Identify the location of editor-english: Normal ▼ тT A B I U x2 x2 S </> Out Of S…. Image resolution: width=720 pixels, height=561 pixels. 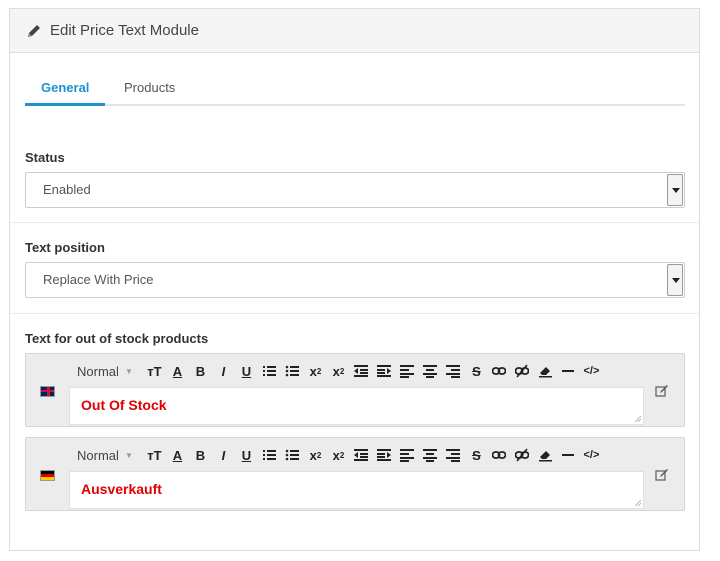
(355, 390).